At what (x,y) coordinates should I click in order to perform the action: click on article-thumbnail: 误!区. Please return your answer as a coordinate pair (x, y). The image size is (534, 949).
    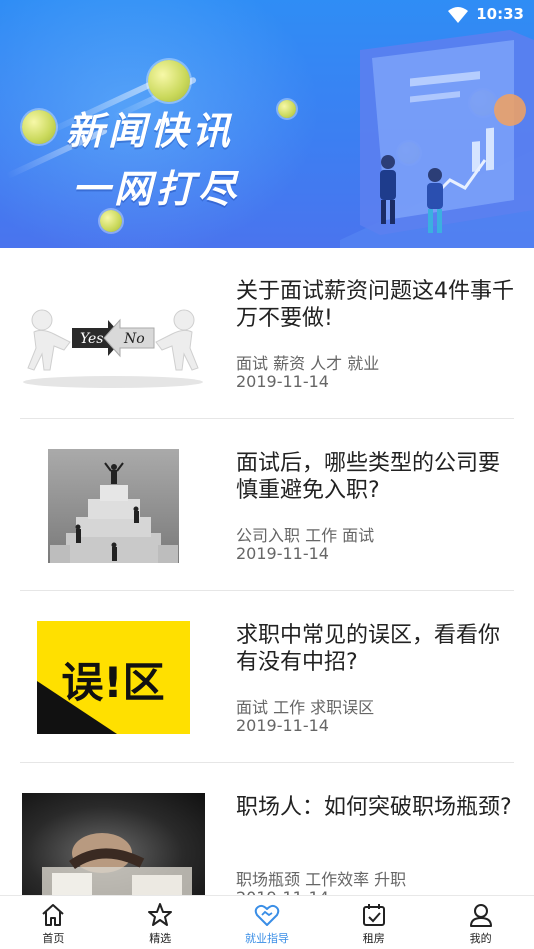
    Looking at the image, I should click on (113, 677).